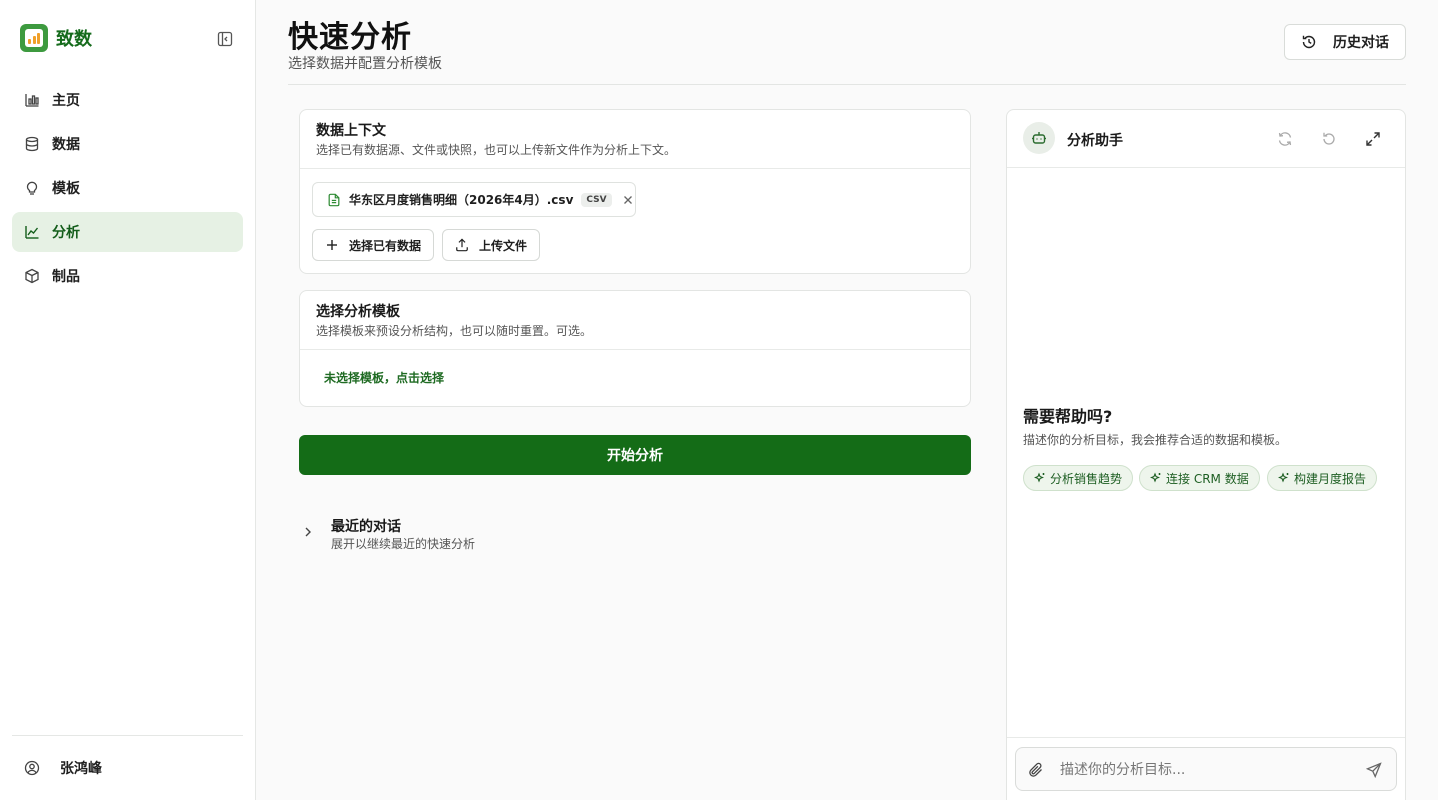 The width and height of the screenshot is (1438, 800). I want to click on page-title: 快速分析, so click(350, 37).